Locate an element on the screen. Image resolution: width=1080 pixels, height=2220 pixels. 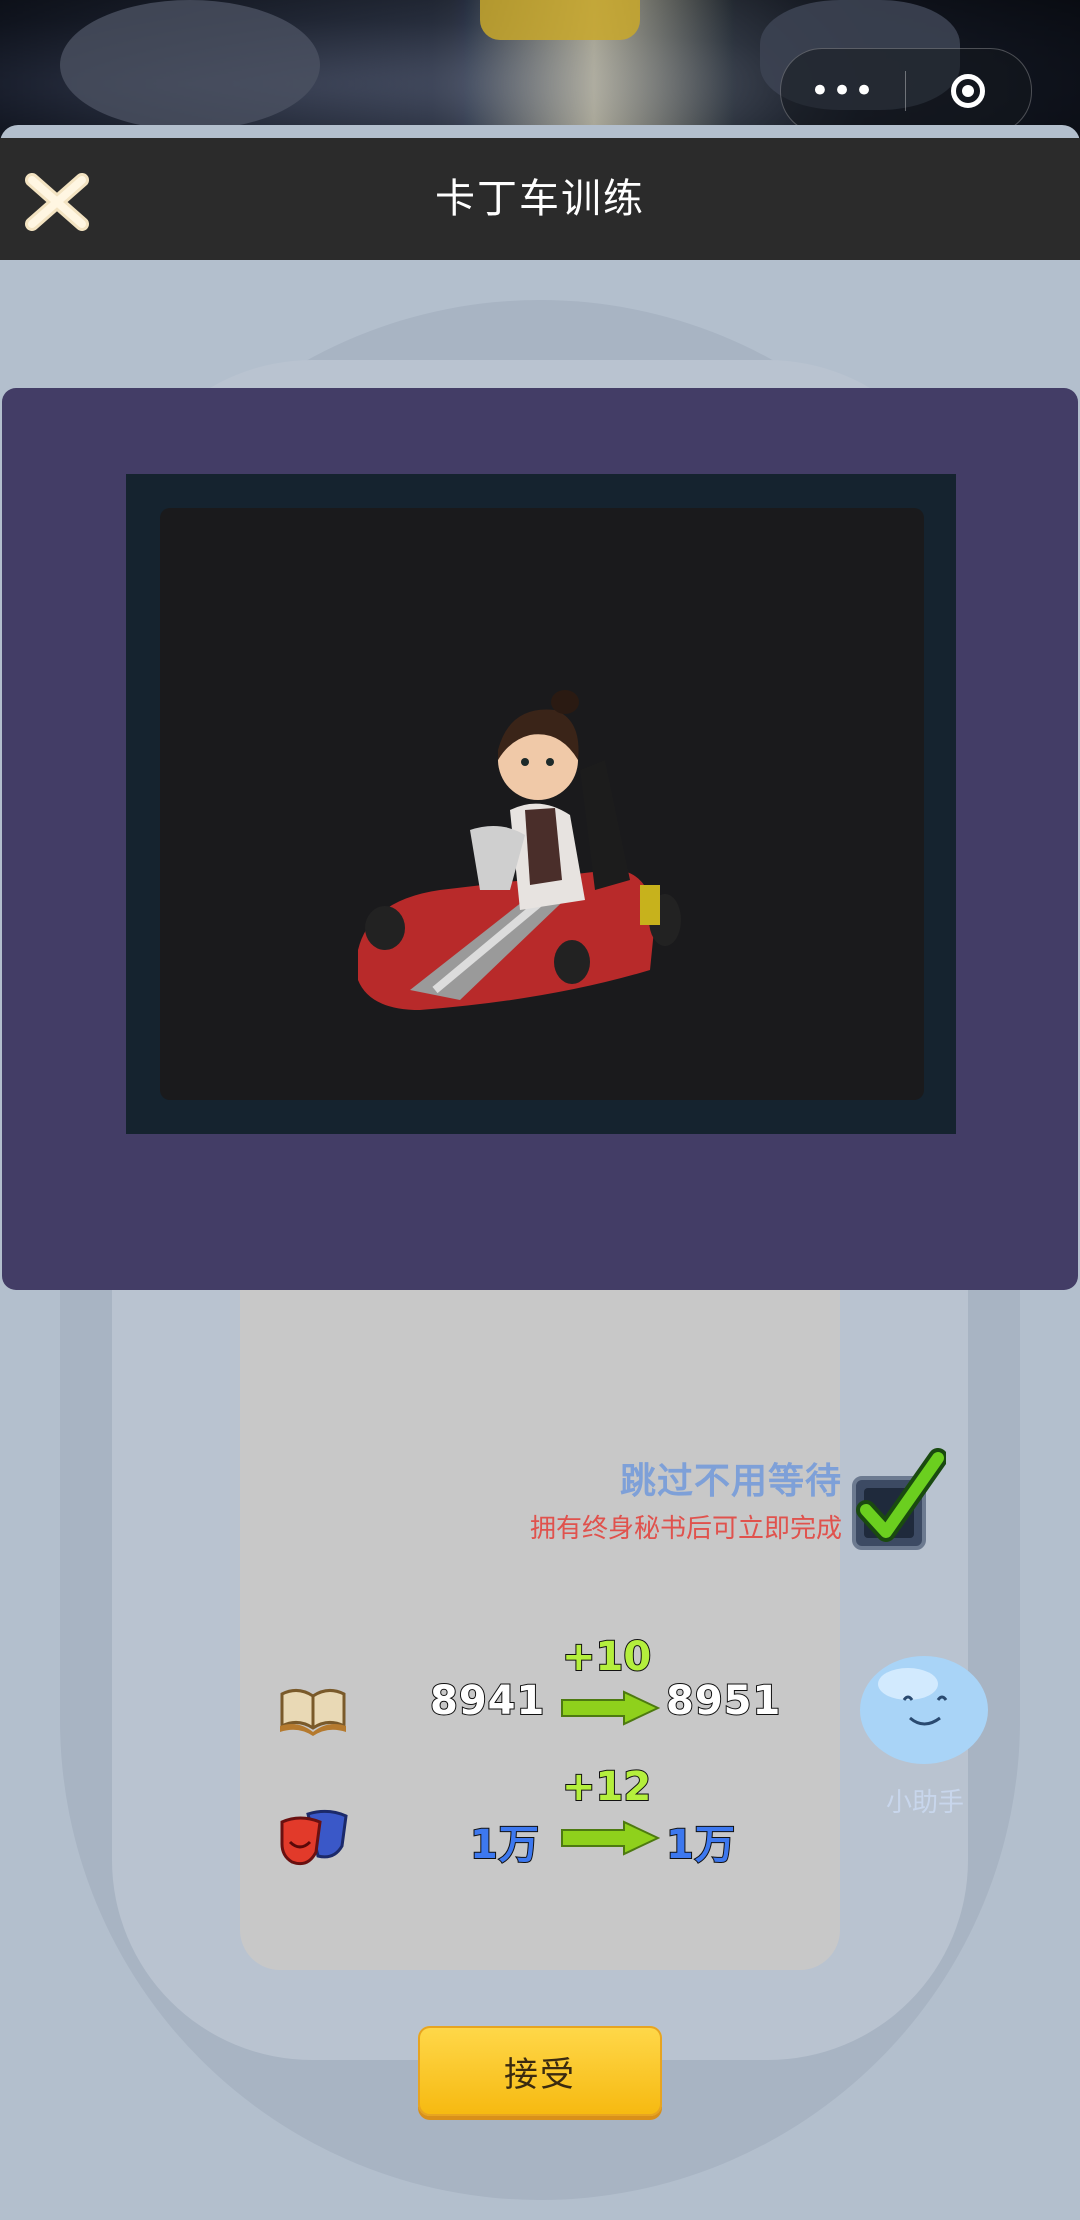
checkmark-icon is located at coordinates (900, 1499).